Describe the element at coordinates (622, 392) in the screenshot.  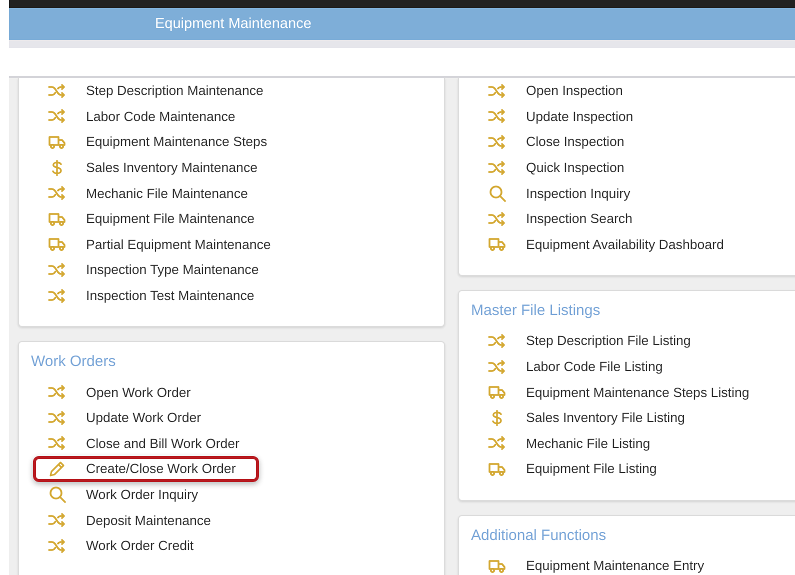
I see `menu-item: Equipment Maintenance Steps Listing` at that location.